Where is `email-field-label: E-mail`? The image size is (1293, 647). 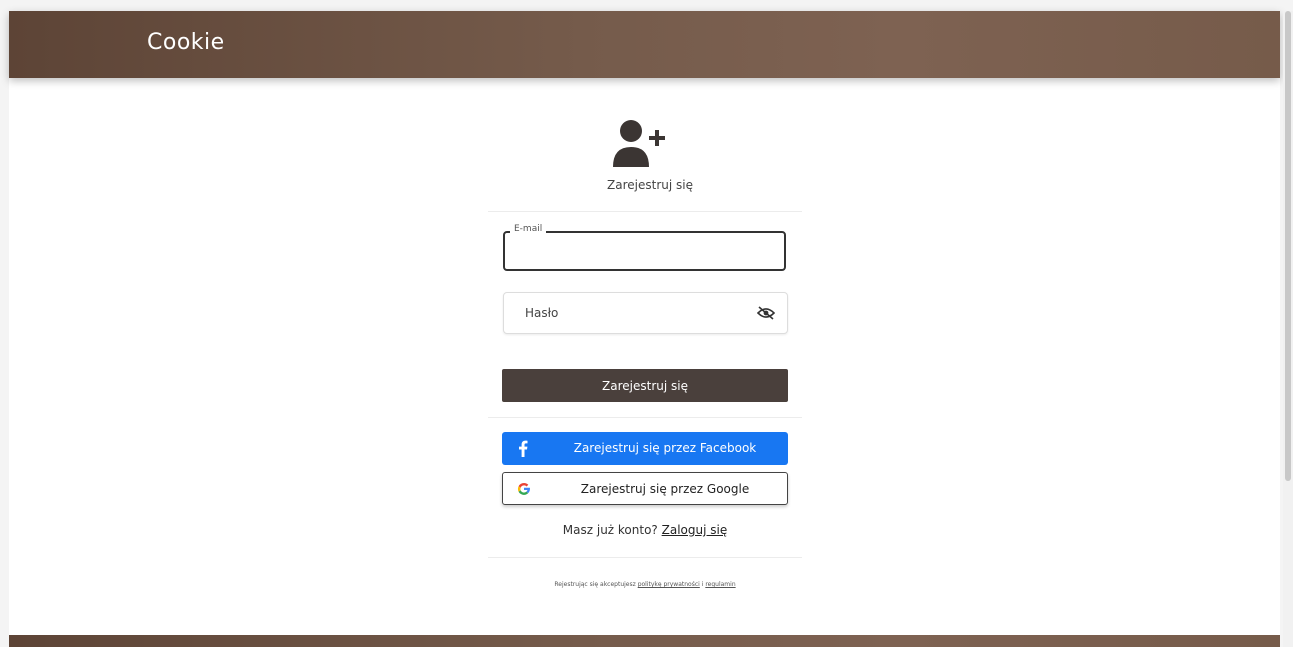
email-field-label: E-mail is located at coordinates (528, 229).